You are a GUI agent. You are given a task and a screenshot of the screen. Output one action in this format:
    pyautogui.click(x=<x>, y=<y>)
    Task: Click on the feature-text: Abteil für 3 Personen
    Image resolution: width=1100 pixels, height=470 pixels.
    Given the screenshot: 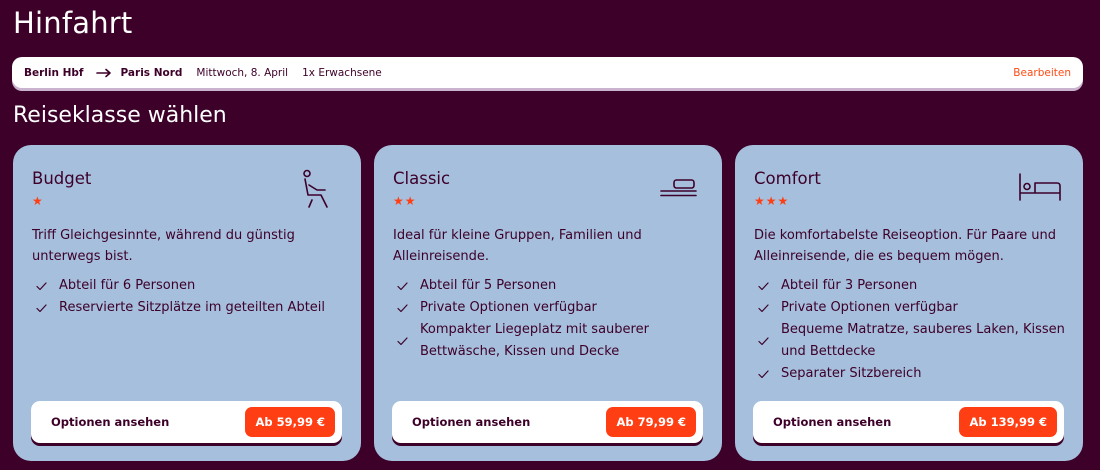 What is the action you would take?
    pyautogui.click(x=849, y=285)
    